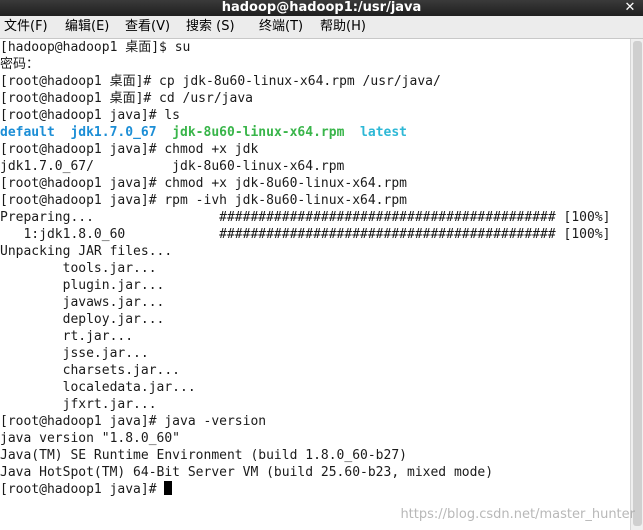 This screenshot has width=643, height=530. What do you see at coordinates (168, 488) in the screenshot?
I see `text-cursor` at bounding box center [168, 488].